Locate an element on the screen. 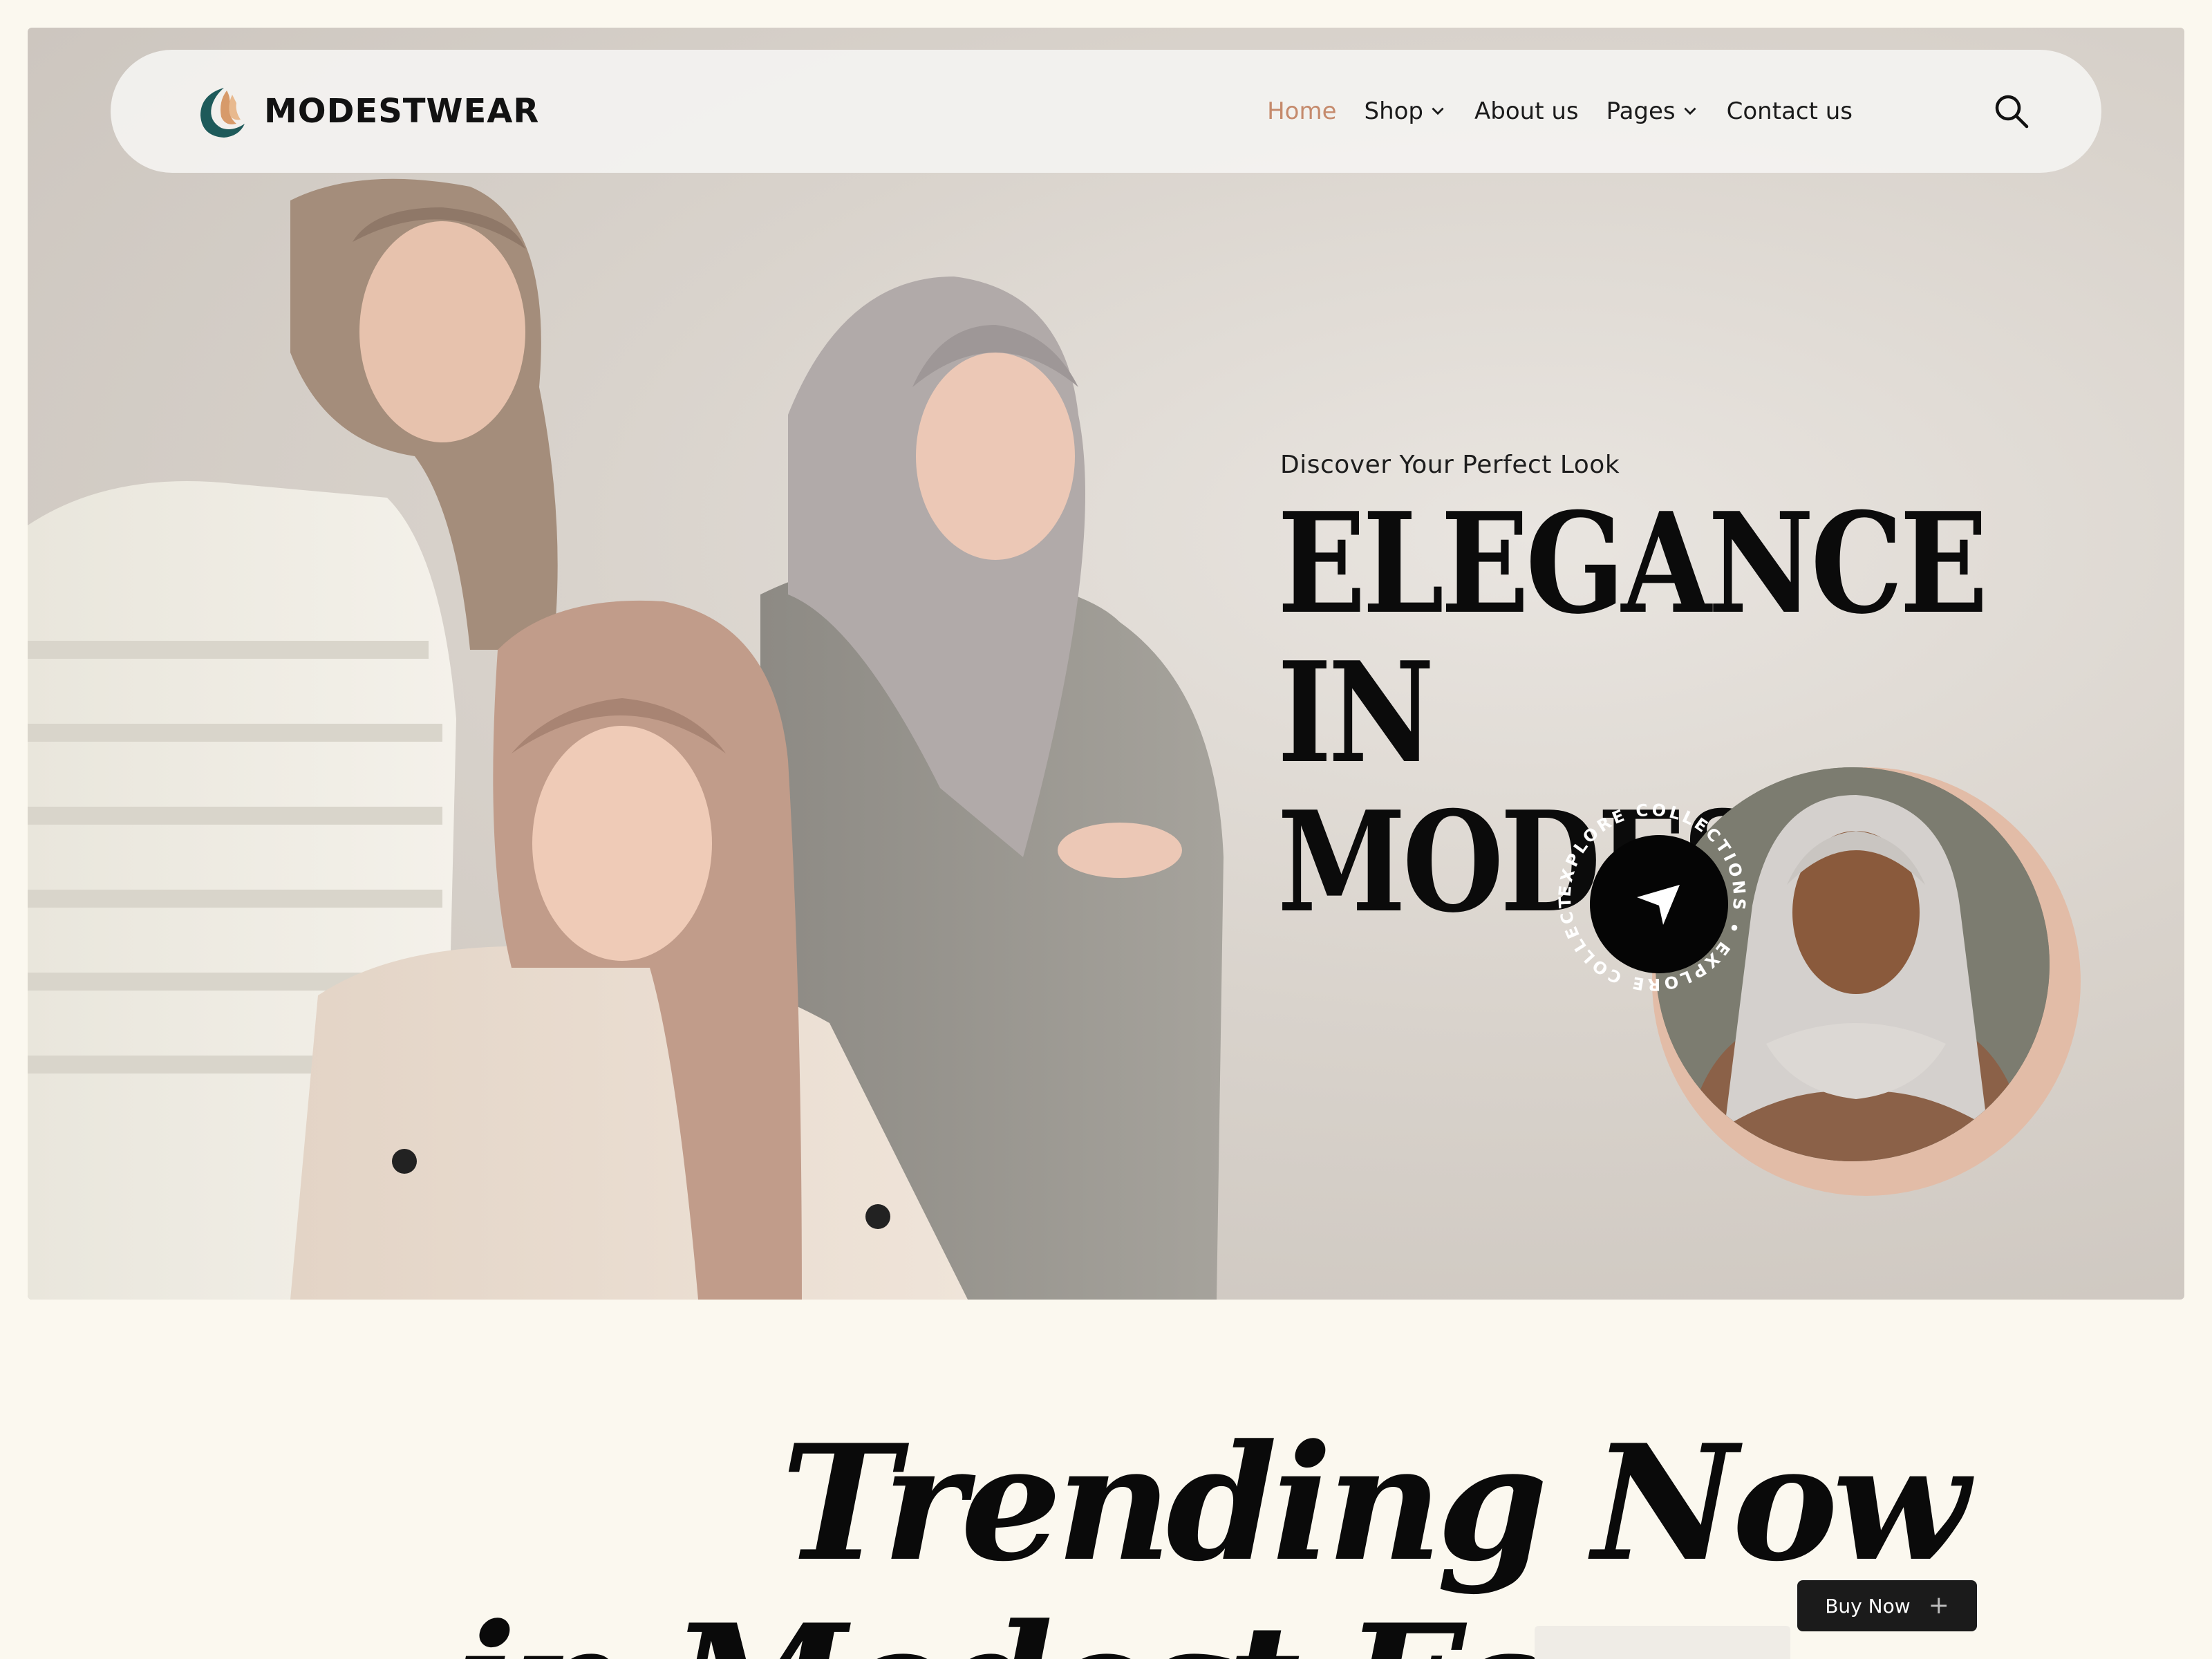  nav-links: Home Shop About us Pages Contact us is located at coordinates (1560, 111).